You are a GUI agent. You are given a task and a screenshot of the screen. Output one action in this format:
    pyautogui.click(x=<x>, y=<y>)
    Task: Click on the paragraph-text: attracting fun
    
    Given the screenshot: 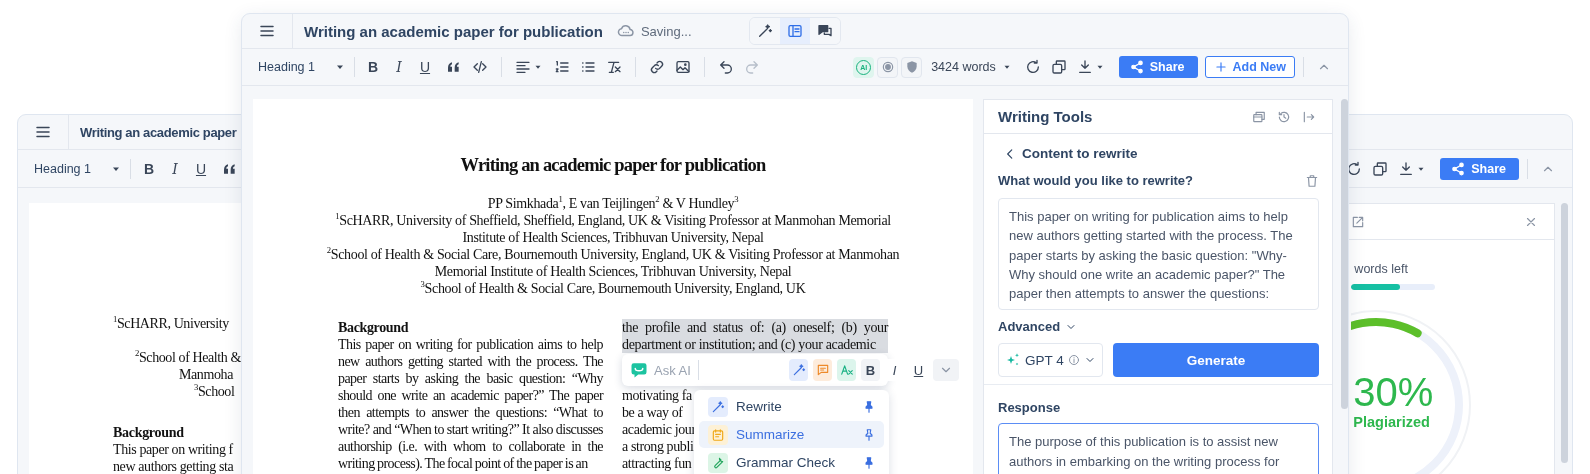 What is the action you would take?
    pyautogui.click(x=657, y=463)
    